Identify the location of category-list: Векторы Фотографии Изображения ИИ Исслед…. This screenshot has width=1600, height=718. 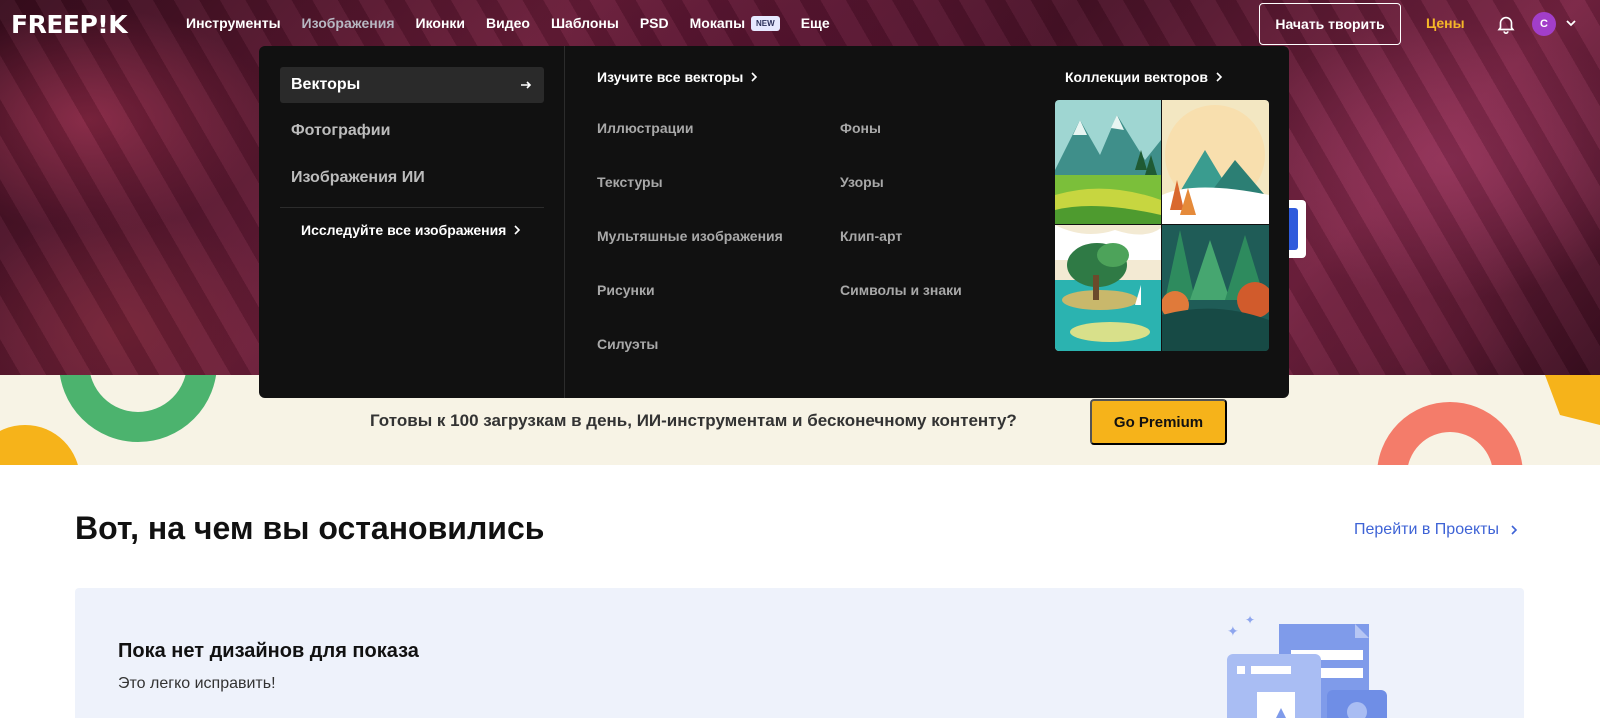
(412, 222).